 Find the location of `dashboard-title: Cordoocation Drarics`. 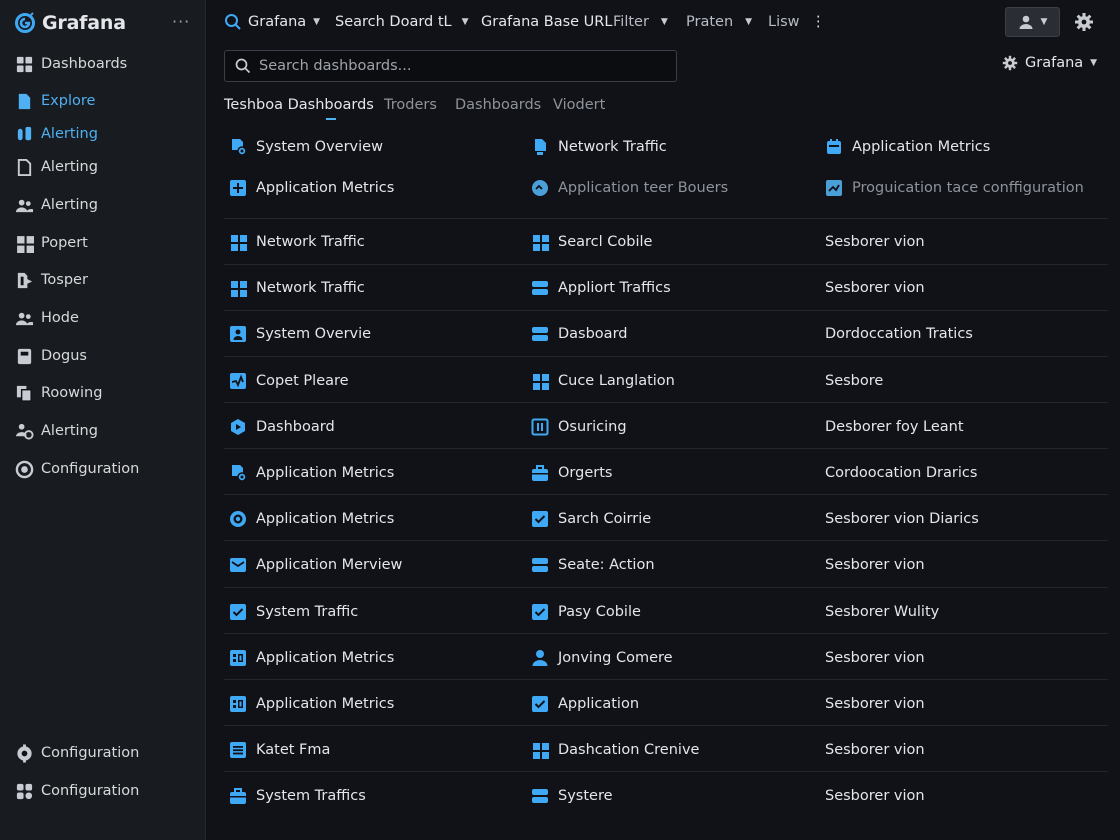

dashboard-title: Cordoocation Drarics is located at coordinates (901, 473).